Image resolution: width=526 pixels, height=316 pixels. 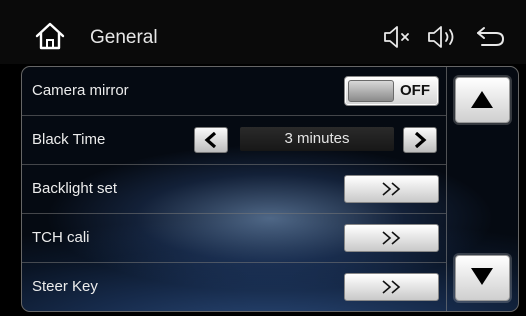 I want to click on triangle-up-icon, so click(x=482, y=99).